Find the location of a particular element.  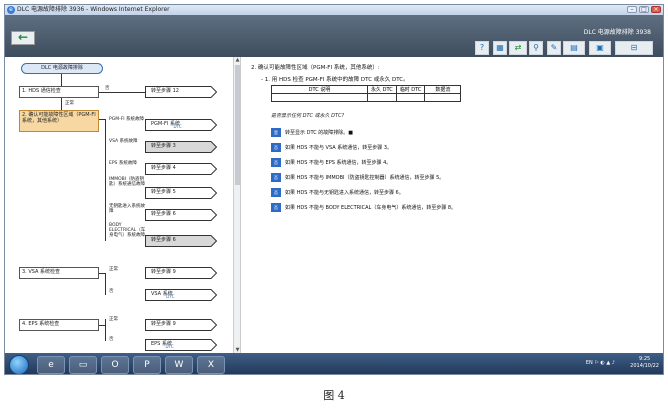

goto-step-6: 转至步骤 6 is located at coordinates (181, 215).